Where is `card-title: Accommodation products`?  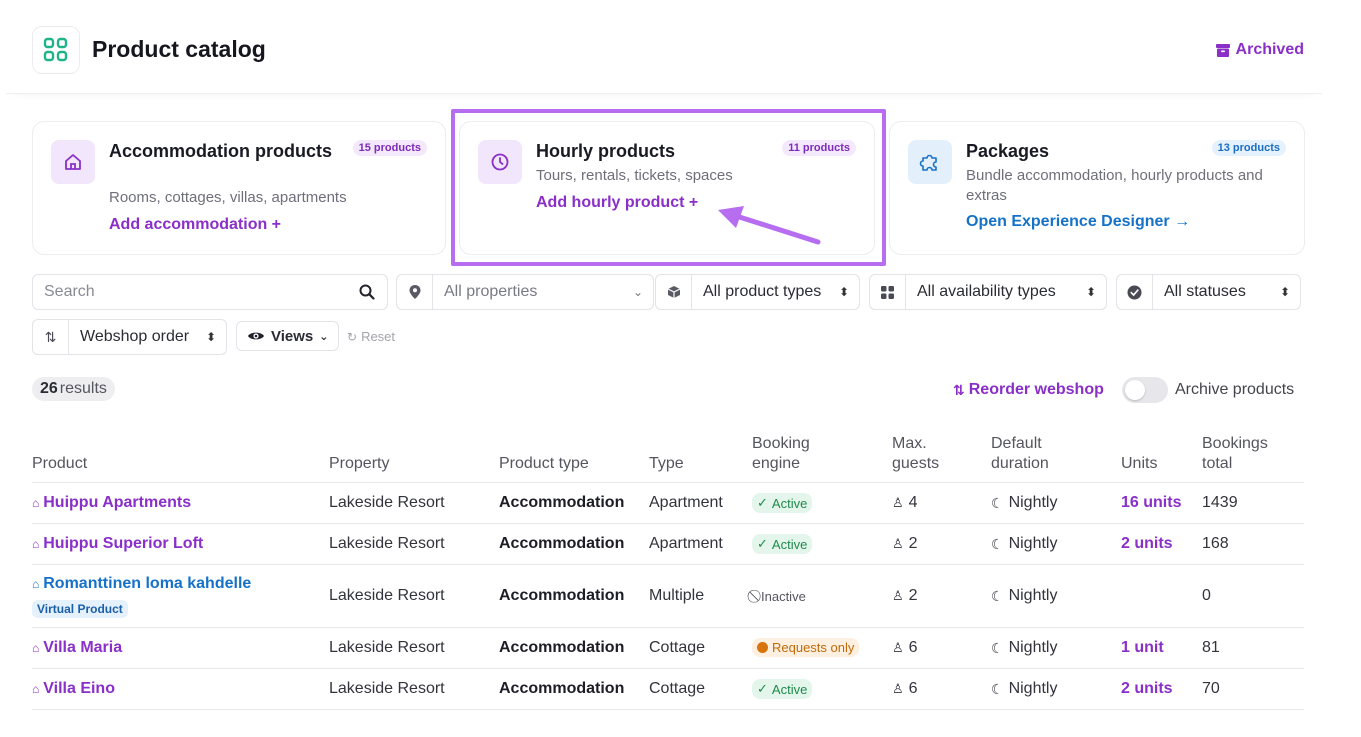 card-title: Accommodation products is located at coordinates (221, 151).